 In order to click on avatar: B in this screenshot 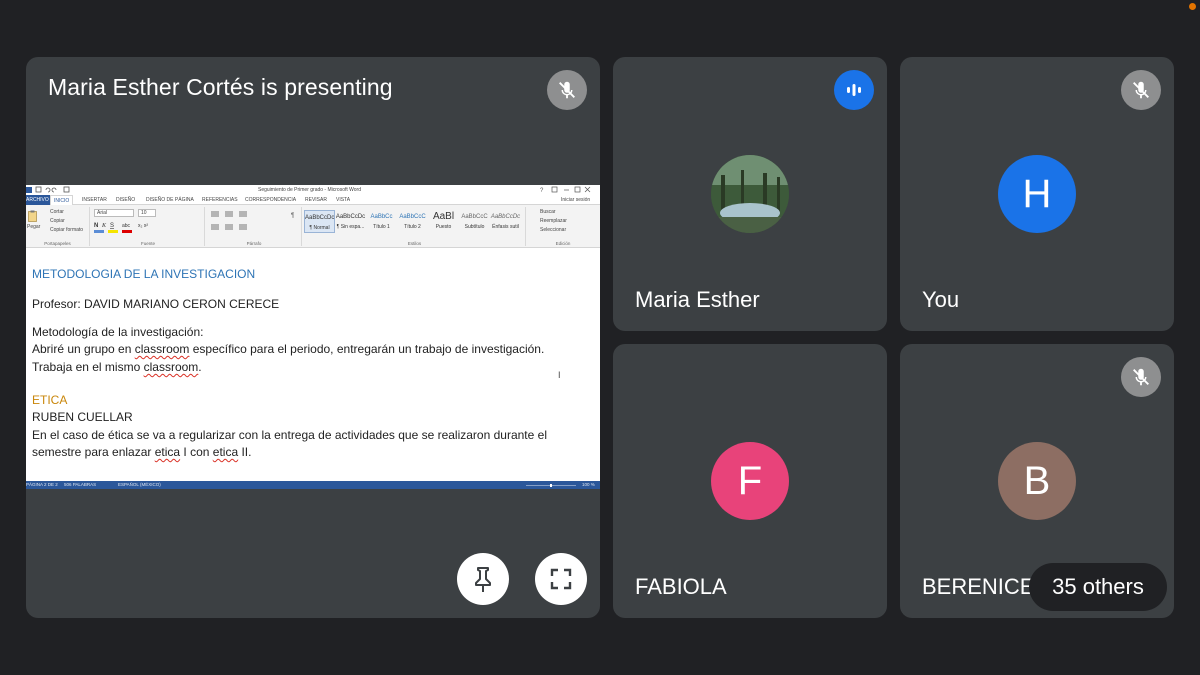, I will do `click(1037, 481)`.